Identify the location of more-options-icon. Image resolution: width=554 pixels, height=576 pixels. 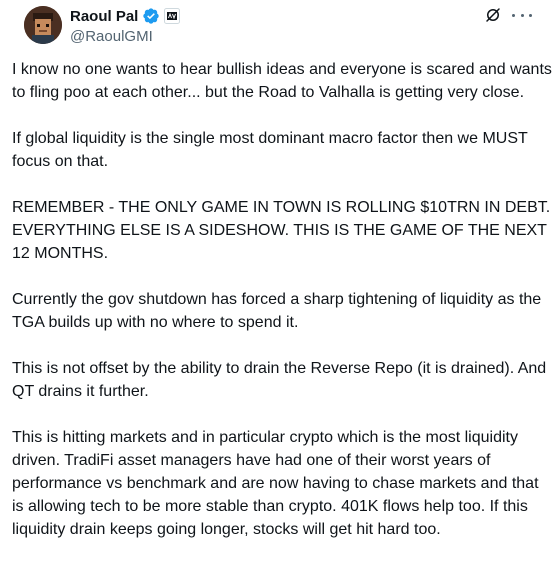
(522, 15).